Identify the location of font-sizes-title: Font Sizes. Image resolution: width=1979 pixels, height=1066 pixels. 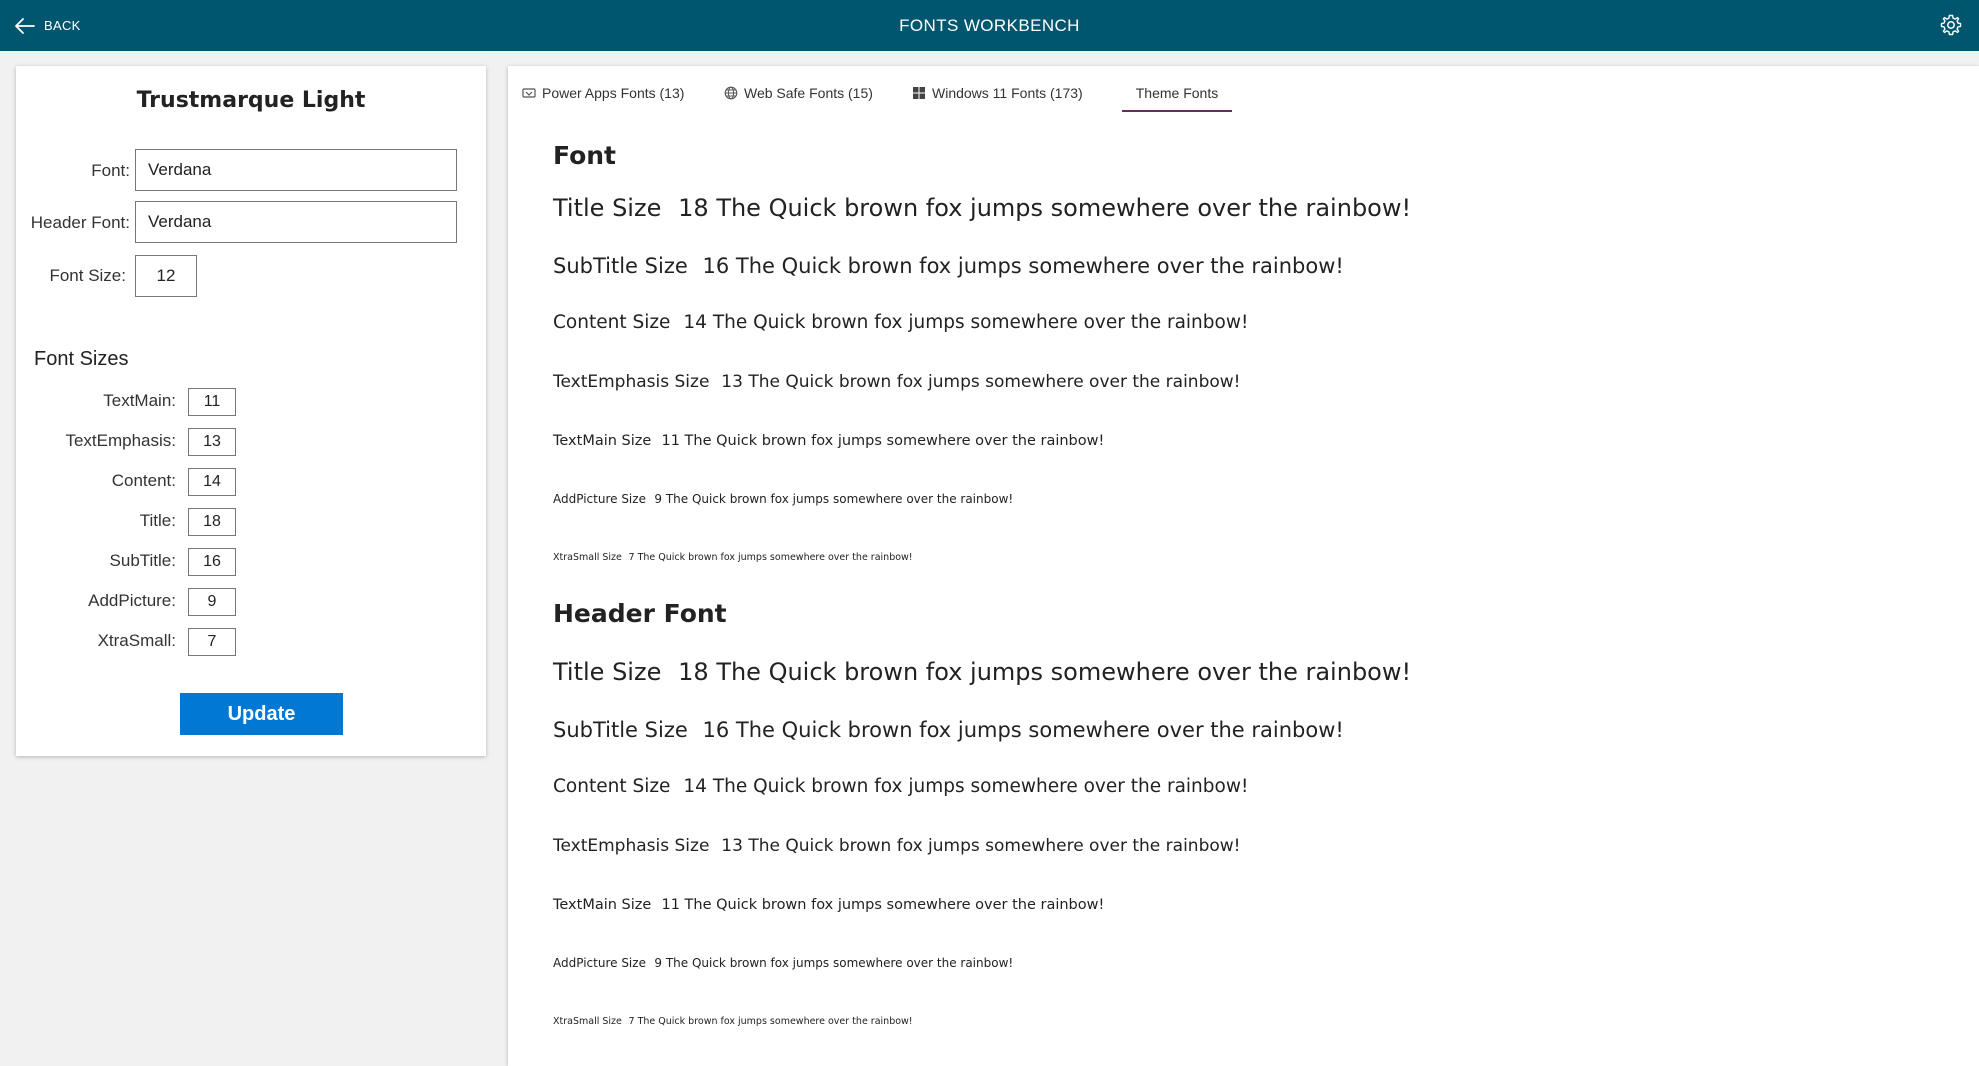
(81, 359).